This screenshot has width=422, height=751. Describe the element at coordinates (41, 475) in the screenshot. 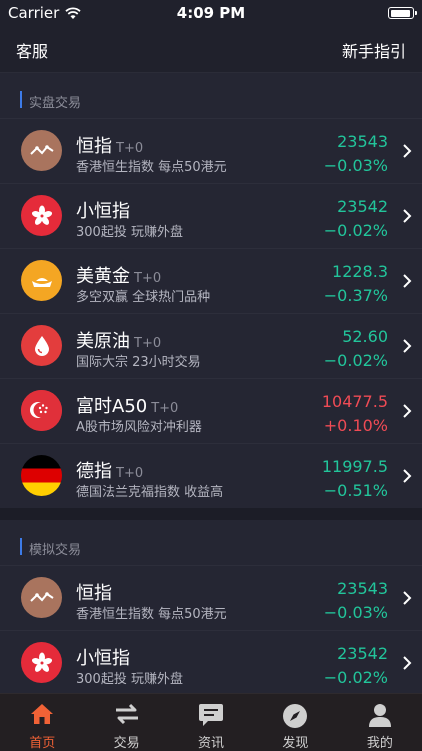

I see `germany-flag-icon` at that location.